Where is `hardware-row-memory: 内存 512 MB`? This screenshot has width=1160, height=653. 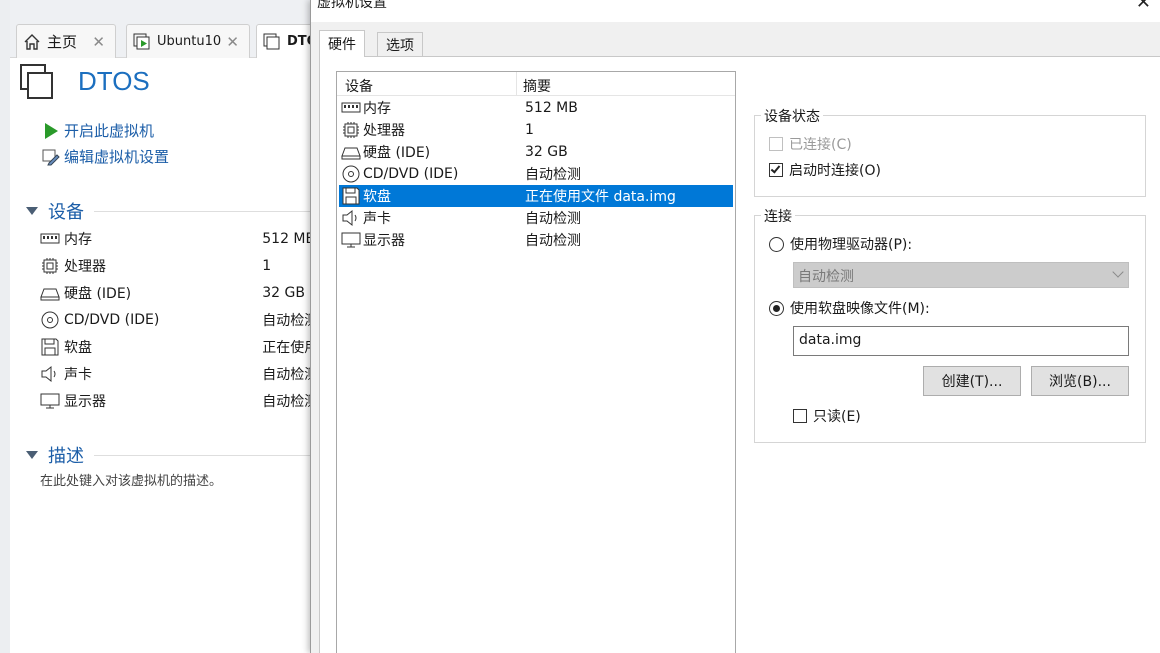
hardware-row-memory: 内存 512 MB is located at coordinates (536, 108).